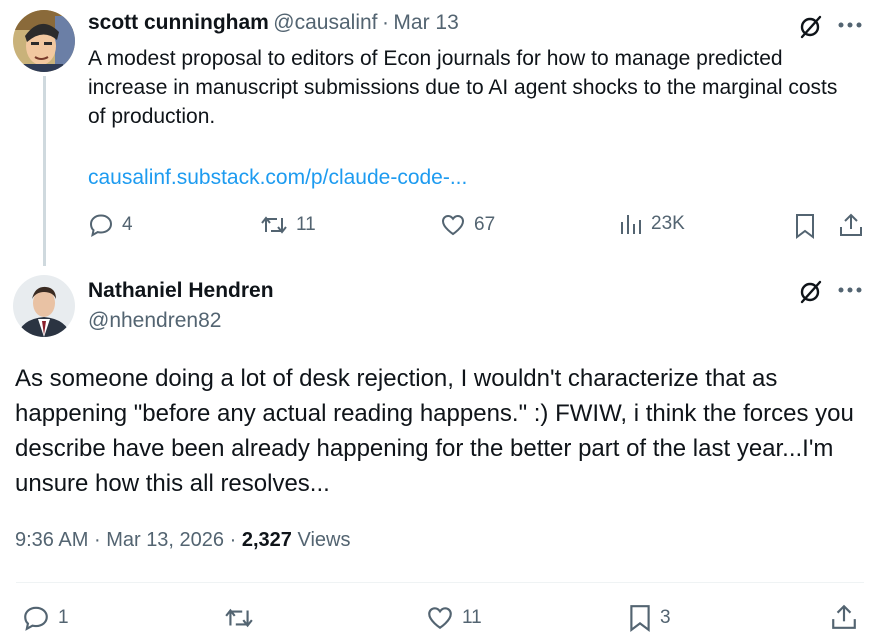  What do you see at coordinates (127, 224) in the screenshot?
I see `reply-count: 4` at bounding box center [127, 224].